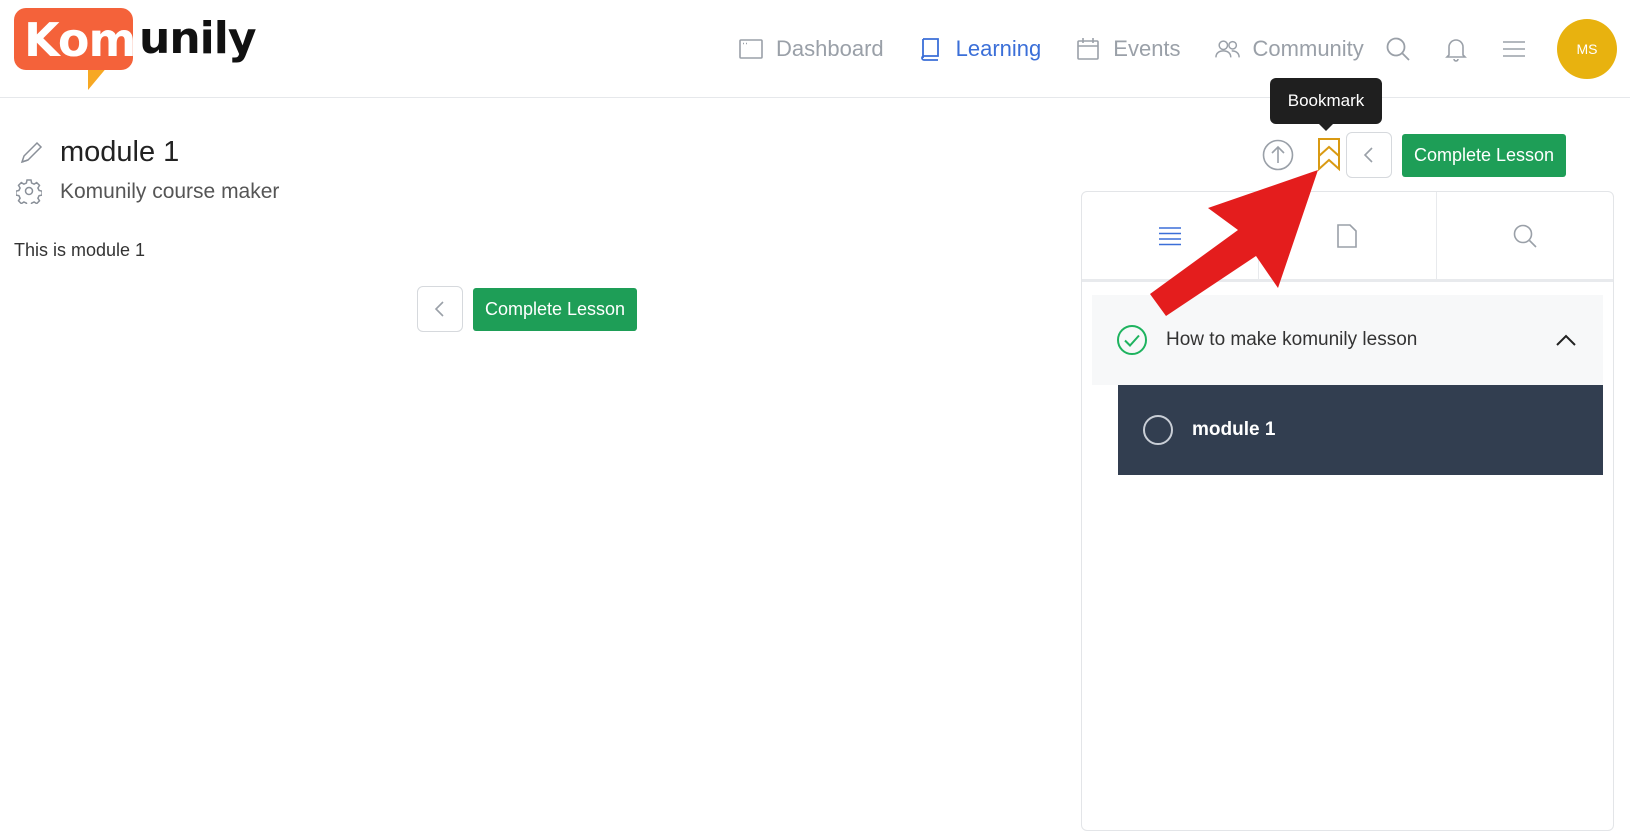 The height and width of the screenshot is (837, 1630). Describe the element at coordinates (1132, 340) in the screenshot. I see `check-circle-icon` at that location.